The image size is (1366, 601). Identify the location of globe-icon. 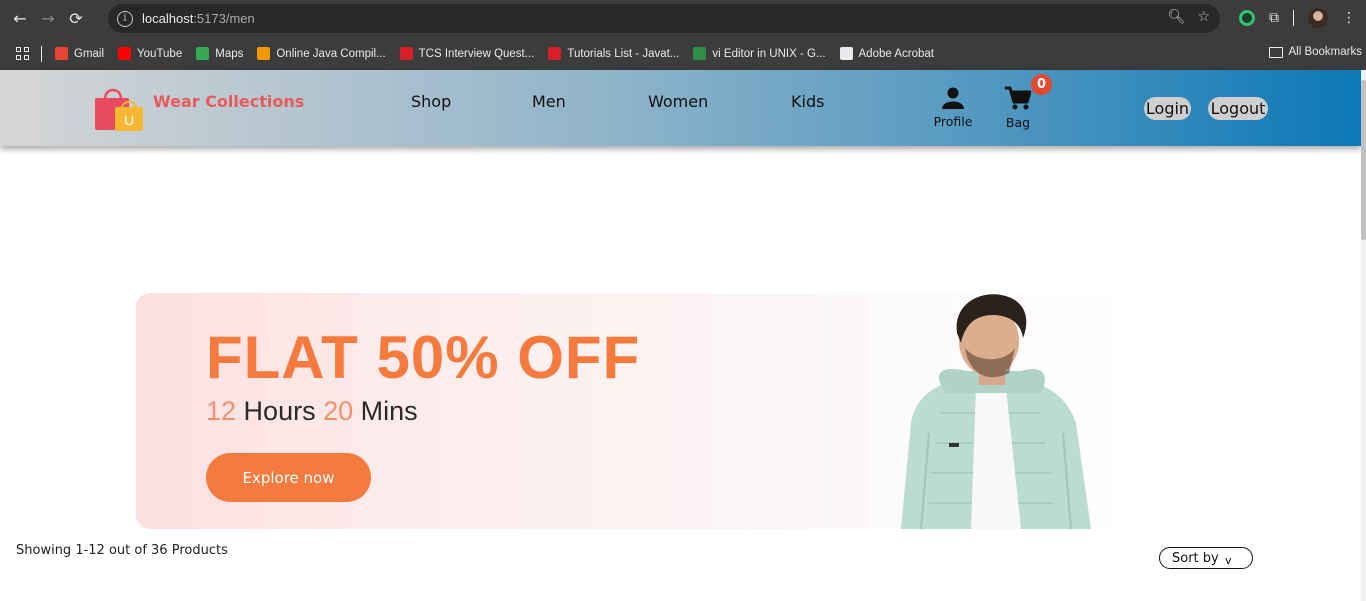
(846, 53).